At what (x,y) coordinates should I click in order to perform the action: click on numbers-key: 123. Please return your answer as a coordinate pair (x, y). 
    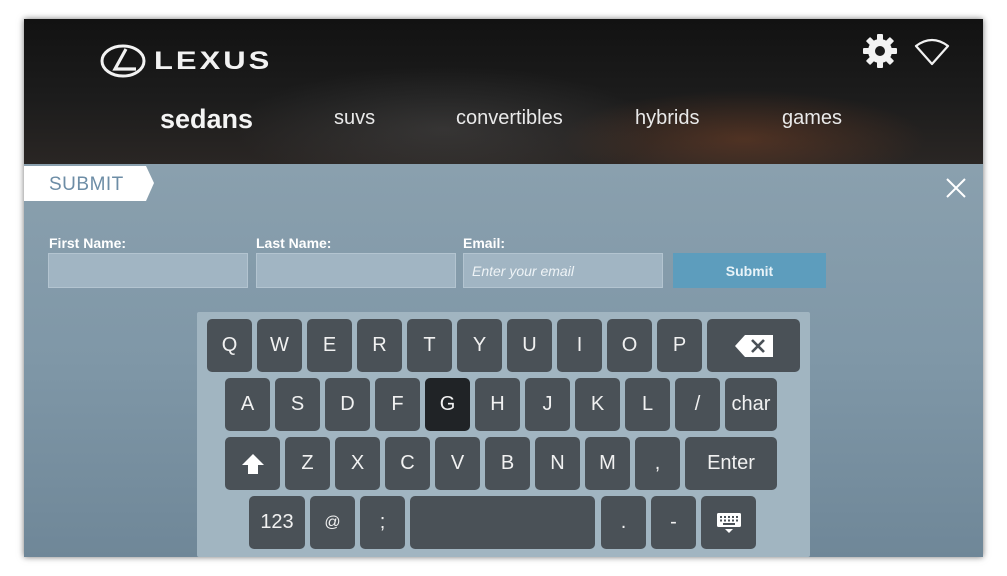
    Looking at the image, I should click on (277, 522).